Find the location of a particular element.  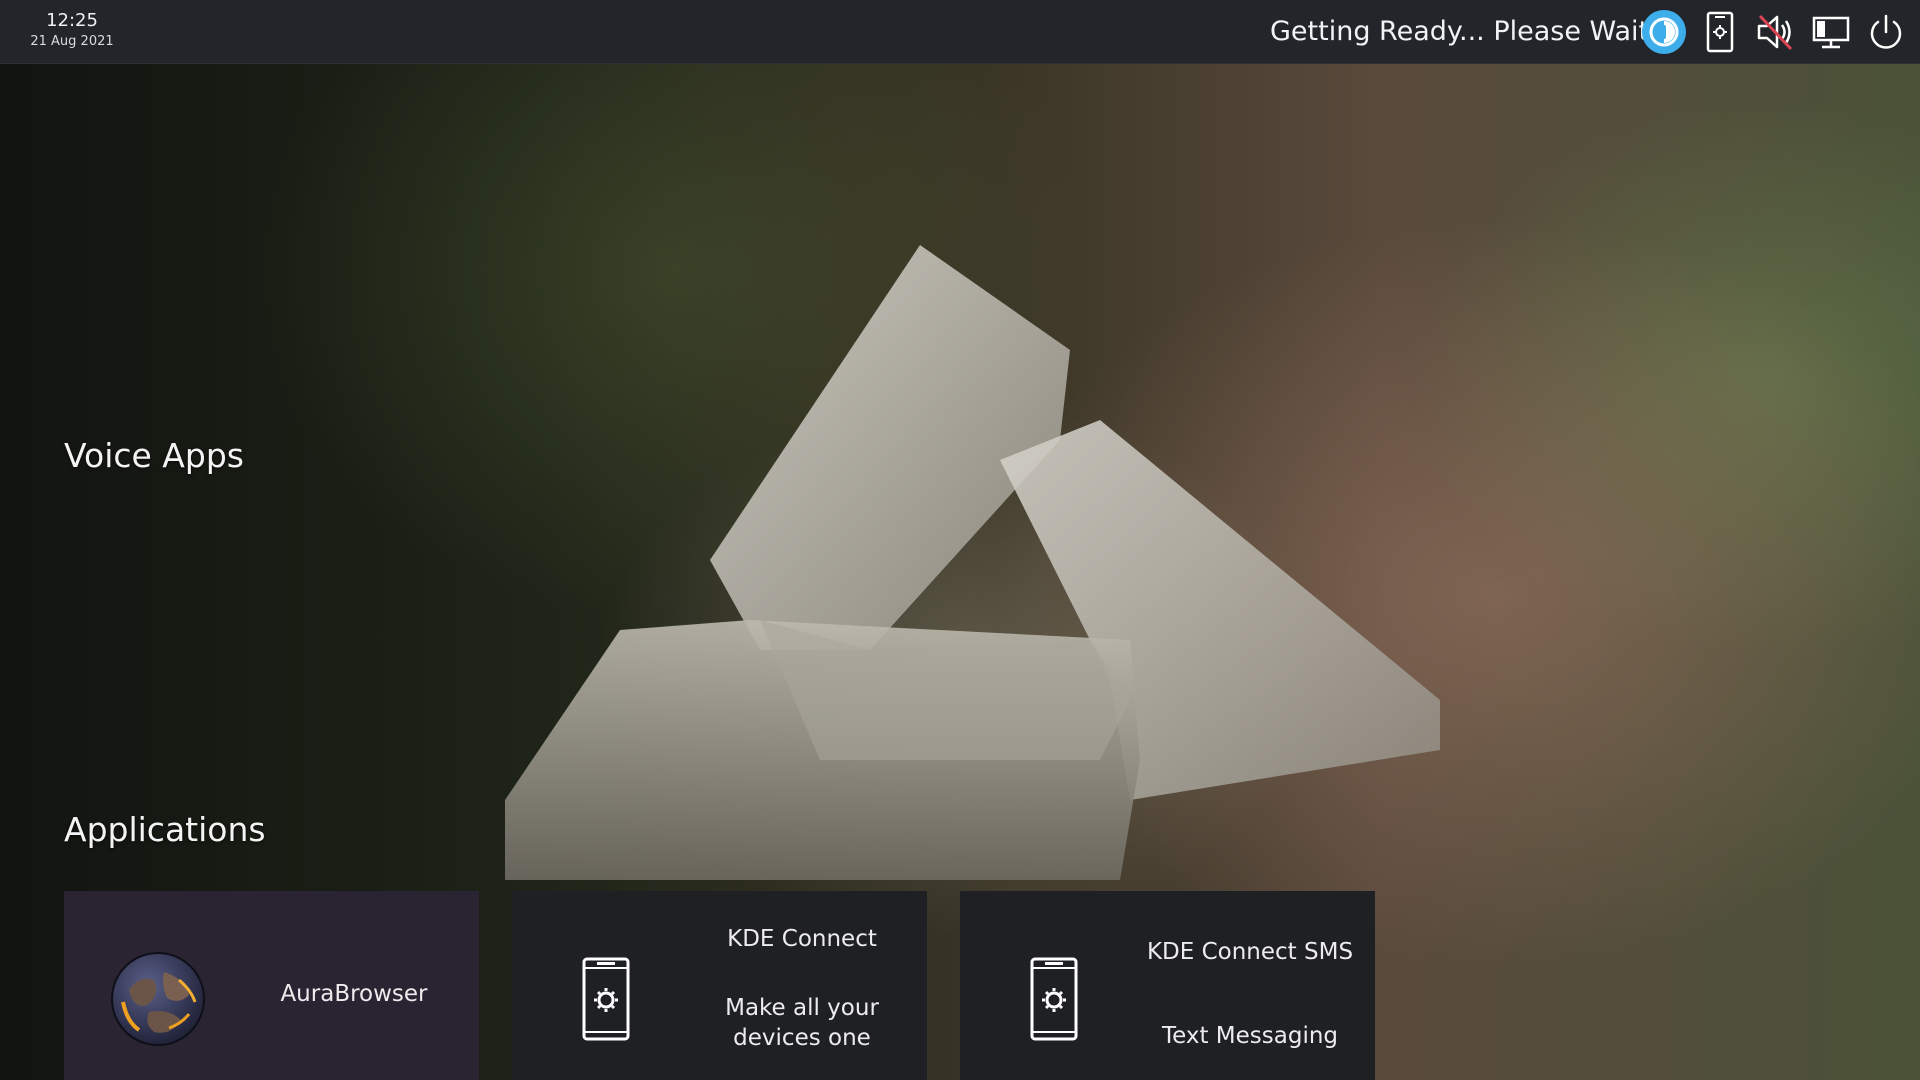

mycroft-icon is located at coordinates (1664, 32).